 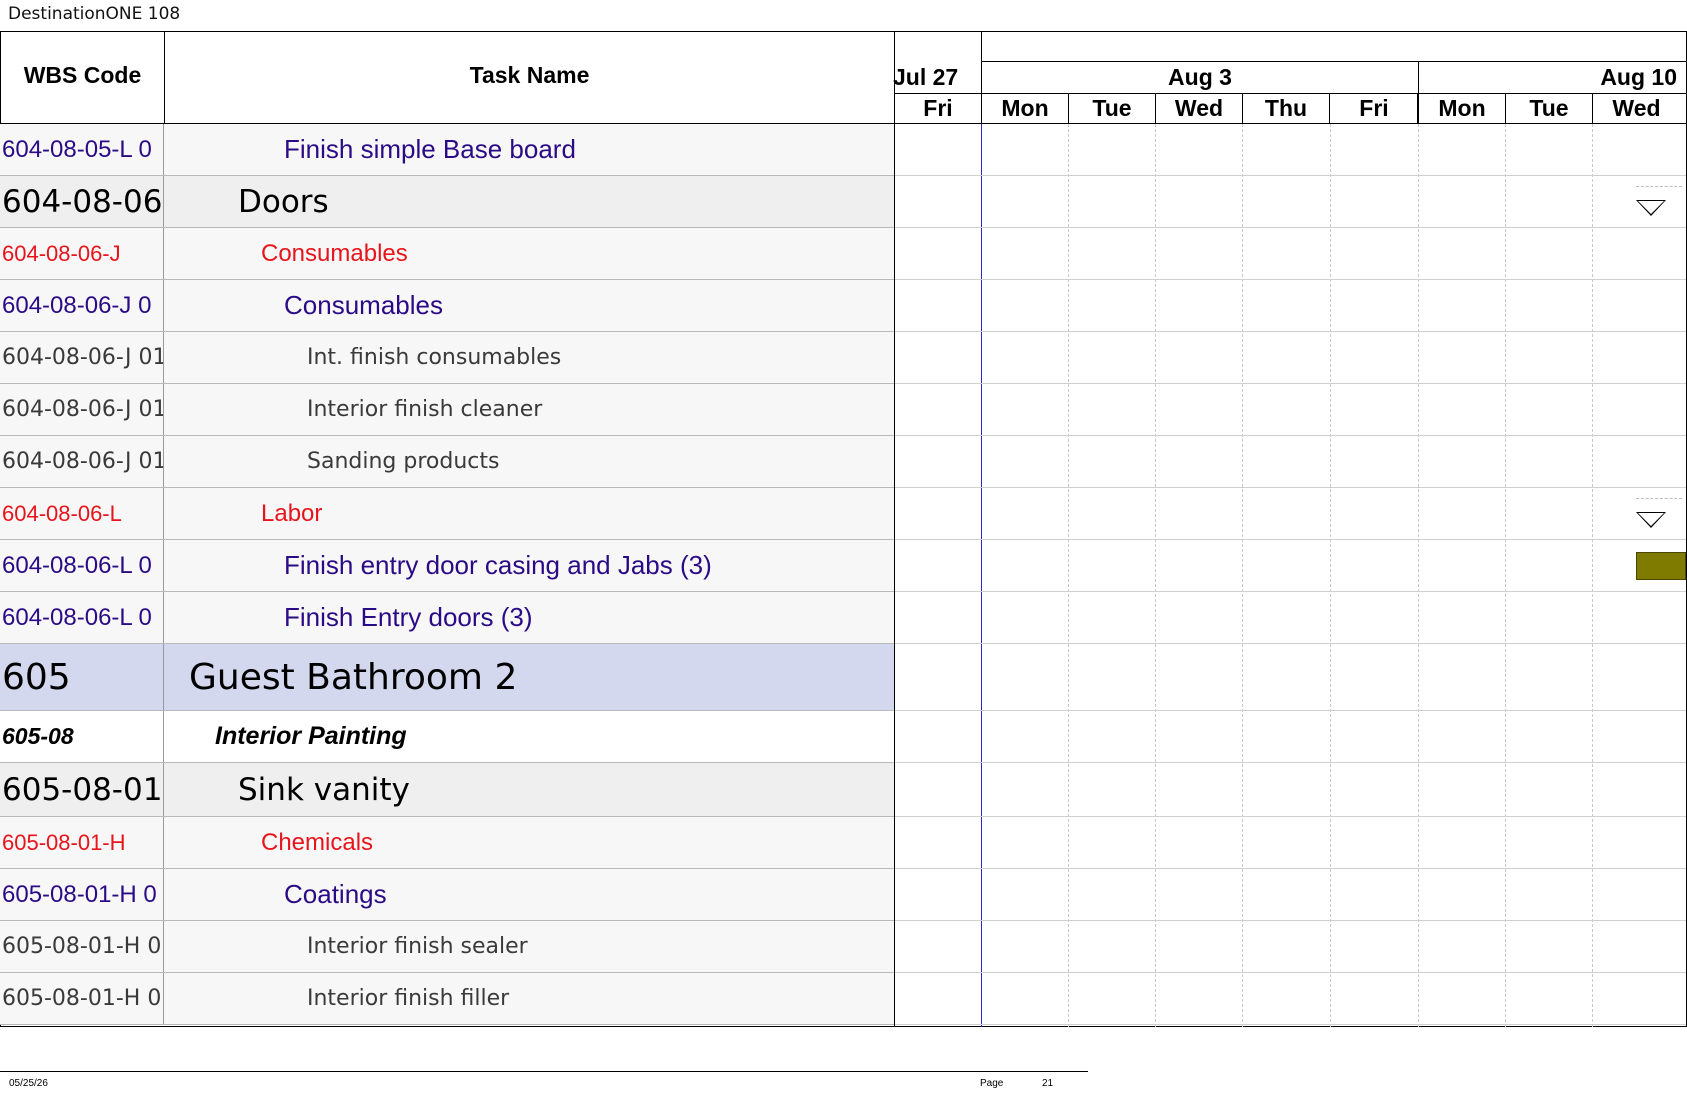 I want to click on table-row: 604-08-06-J 01 Int. finish consumables, so click(x=447, y=358).